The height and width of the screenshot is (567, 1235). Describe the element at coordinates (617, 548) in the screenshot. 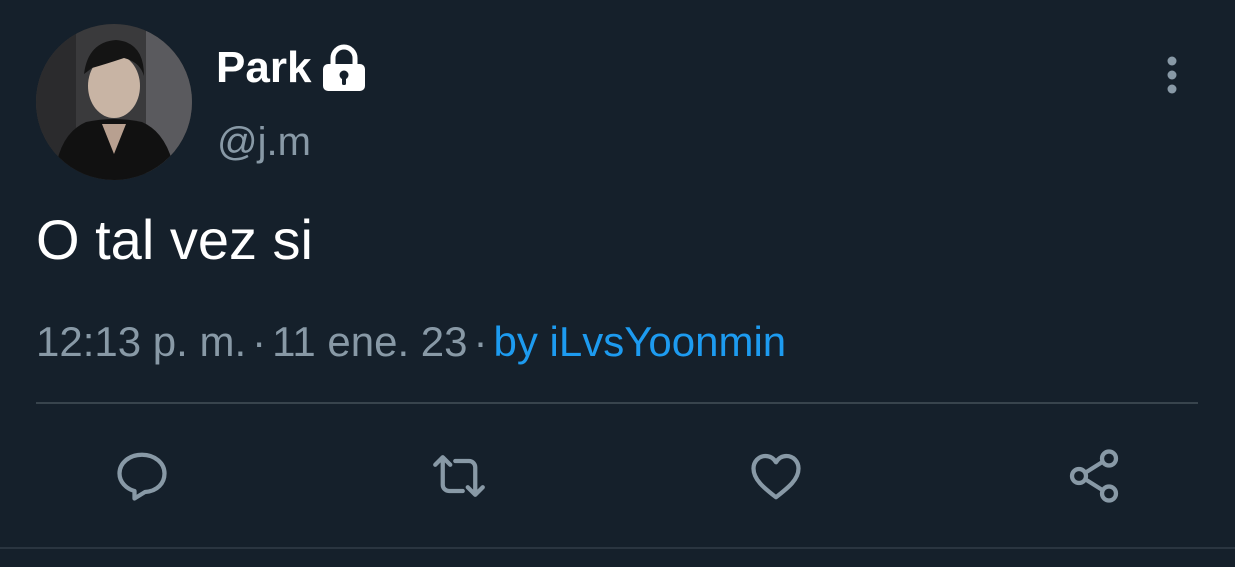

I see `bottom-divider` at that location.